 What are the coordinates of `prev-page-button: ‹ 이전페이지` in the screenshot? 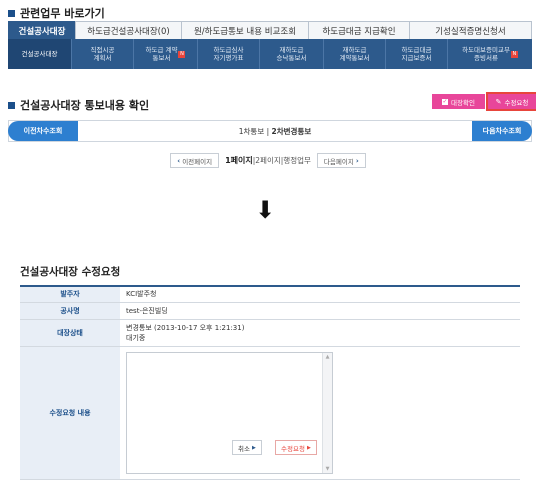 It's located at (195, 160).